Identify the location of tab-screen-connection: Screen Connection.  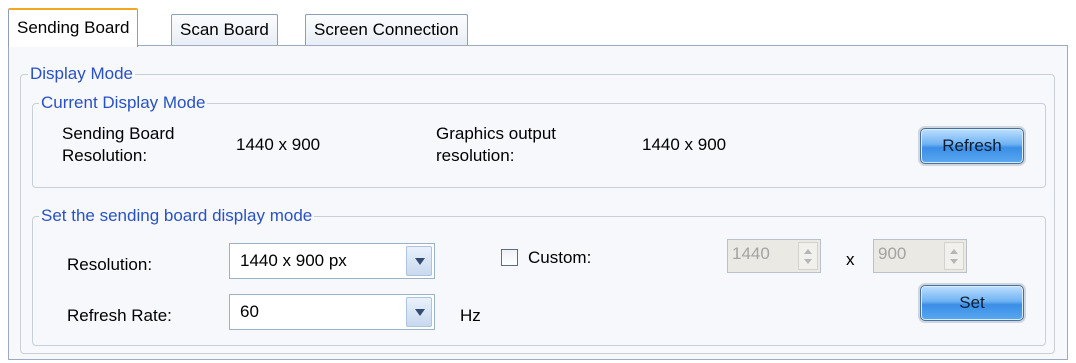
(386, 30).